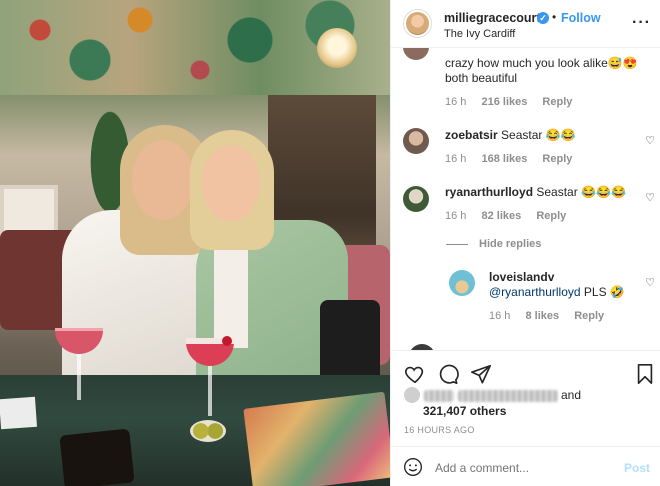 Image resolution: width=660 pixels, height=486 pixels. Describe the element at coordinates (413, 467) in the screenshot. I see `emoji-icon` at that location.